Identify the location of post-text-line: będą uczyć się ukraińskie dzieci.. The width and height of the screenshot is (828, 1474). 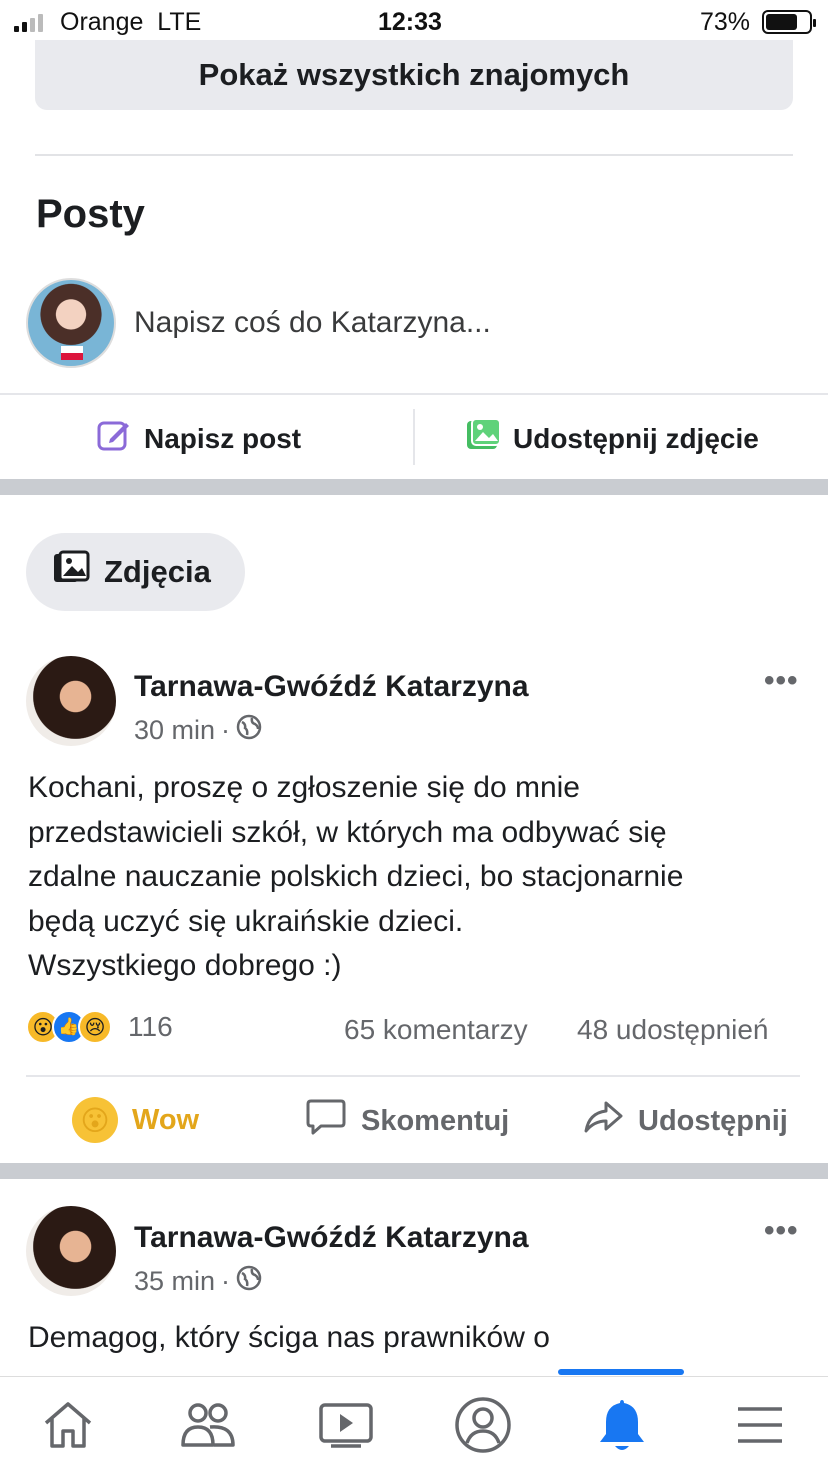
(246, 921).